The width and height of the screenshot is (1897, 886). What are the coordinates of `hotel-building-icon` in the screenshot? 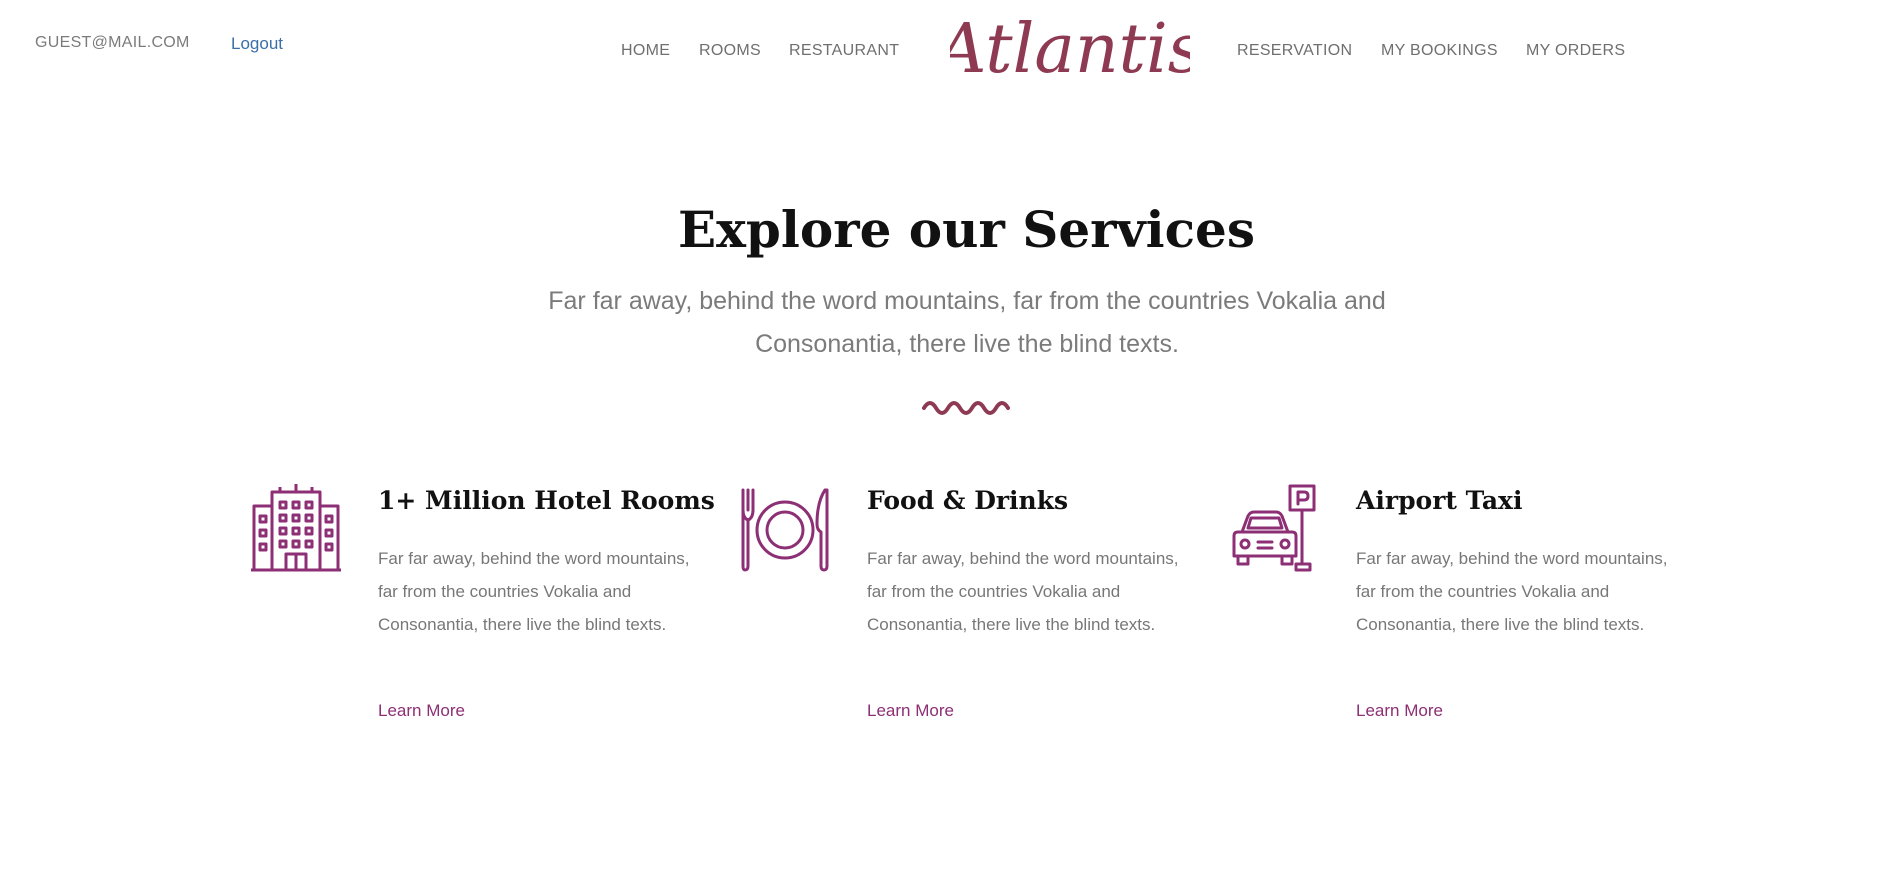 It's located at (296, 530).